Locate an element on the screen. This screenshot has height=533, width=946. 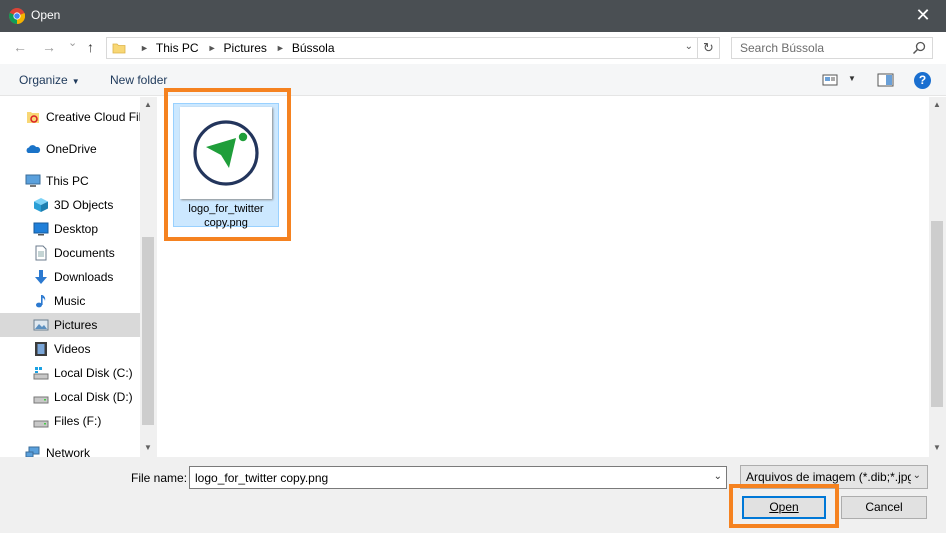
file-name-value: logo_for_twitter copy.png is located at coordinates (261, 478).